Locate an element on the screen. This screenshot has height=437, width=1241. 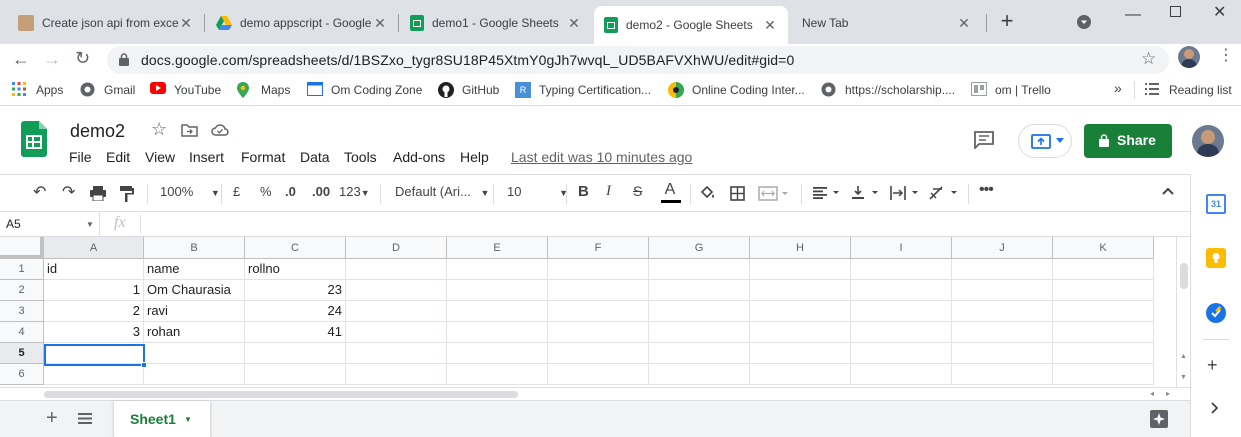
text-rotation-icon is located at coordinates (945, 193).